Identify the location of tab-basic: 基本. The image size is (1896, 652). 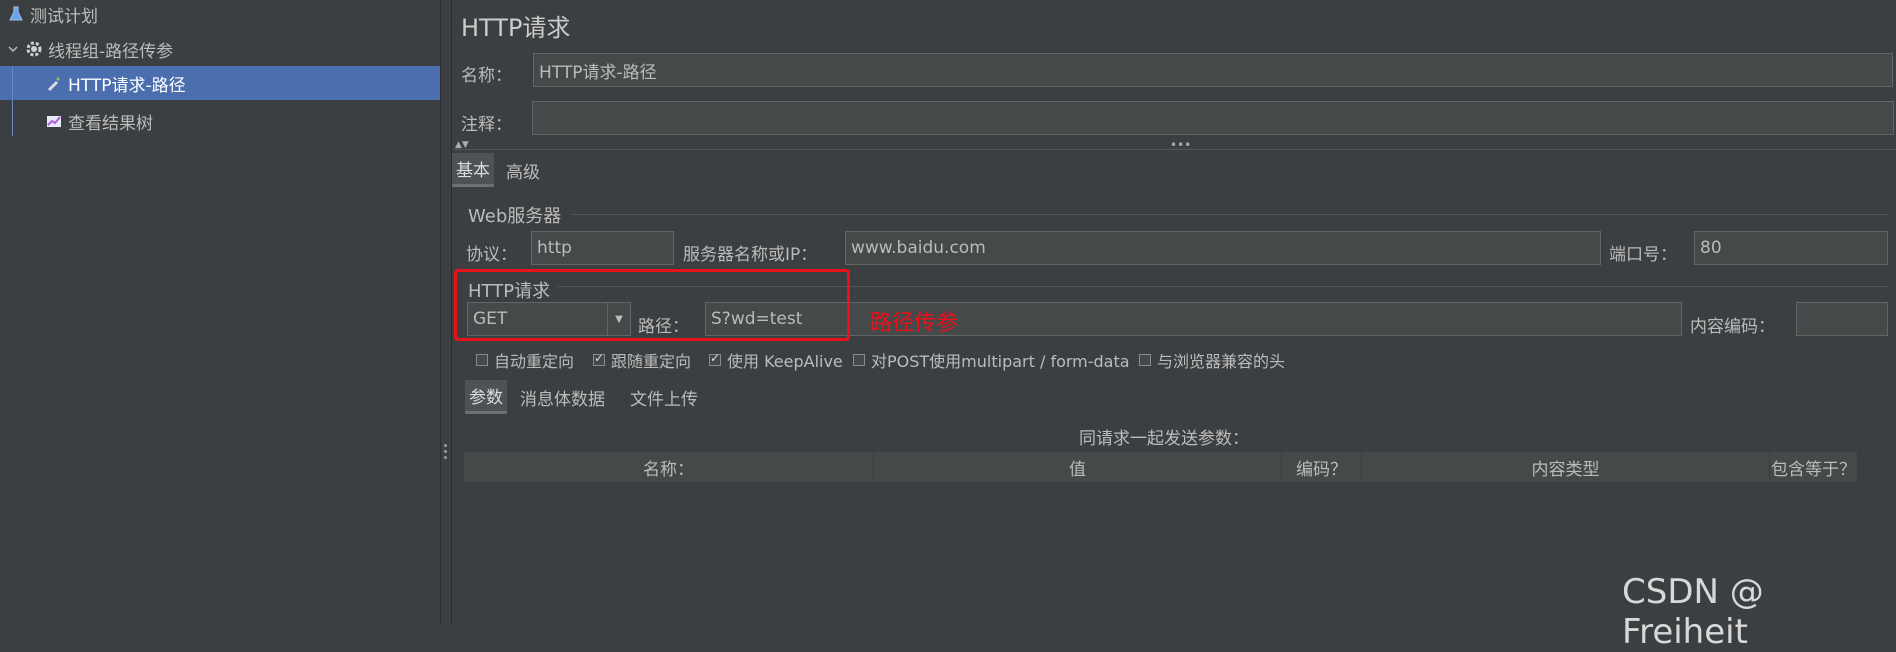
(473, 170).